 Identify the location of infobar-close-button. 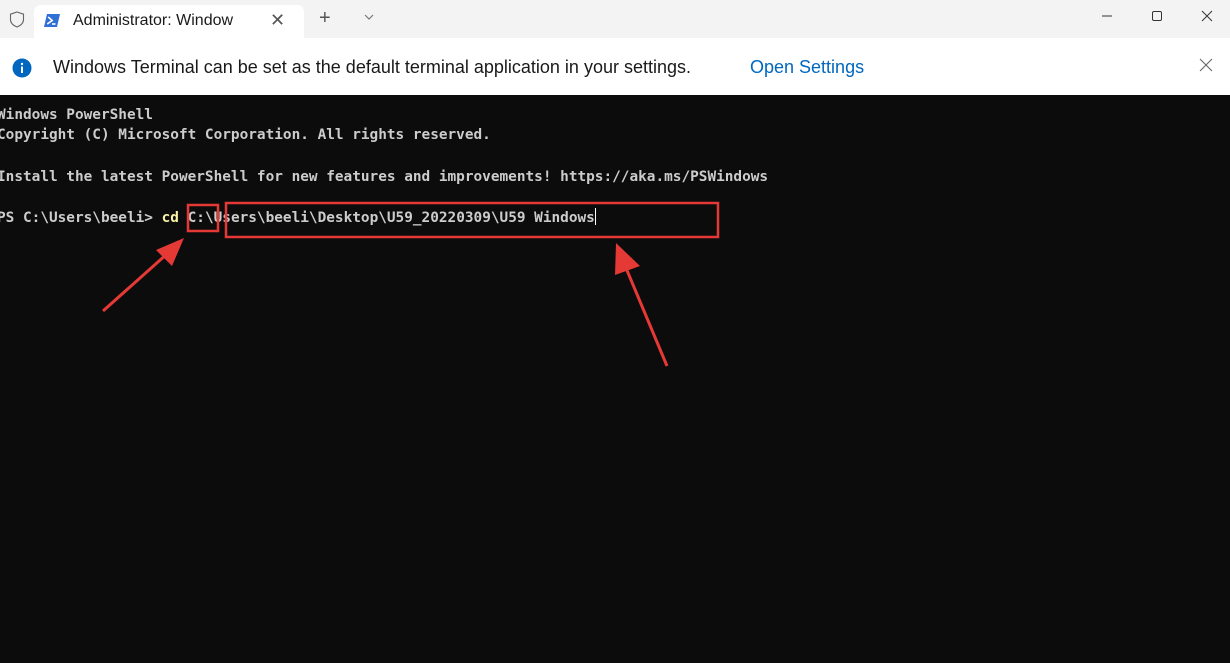
(1206, 65).